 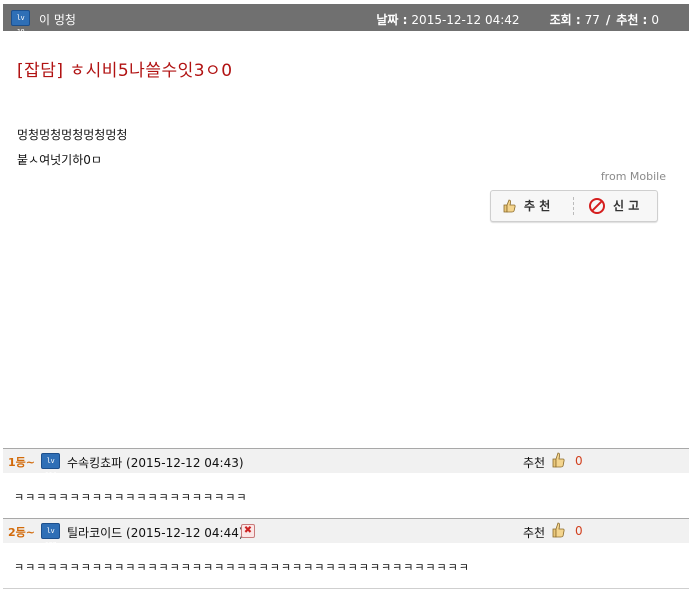 I want to click on comment-header: 1등~ lv 114 수속킹쵸파 (2015-12-12 04:43) 추천 0, so click(x=346, y=463).